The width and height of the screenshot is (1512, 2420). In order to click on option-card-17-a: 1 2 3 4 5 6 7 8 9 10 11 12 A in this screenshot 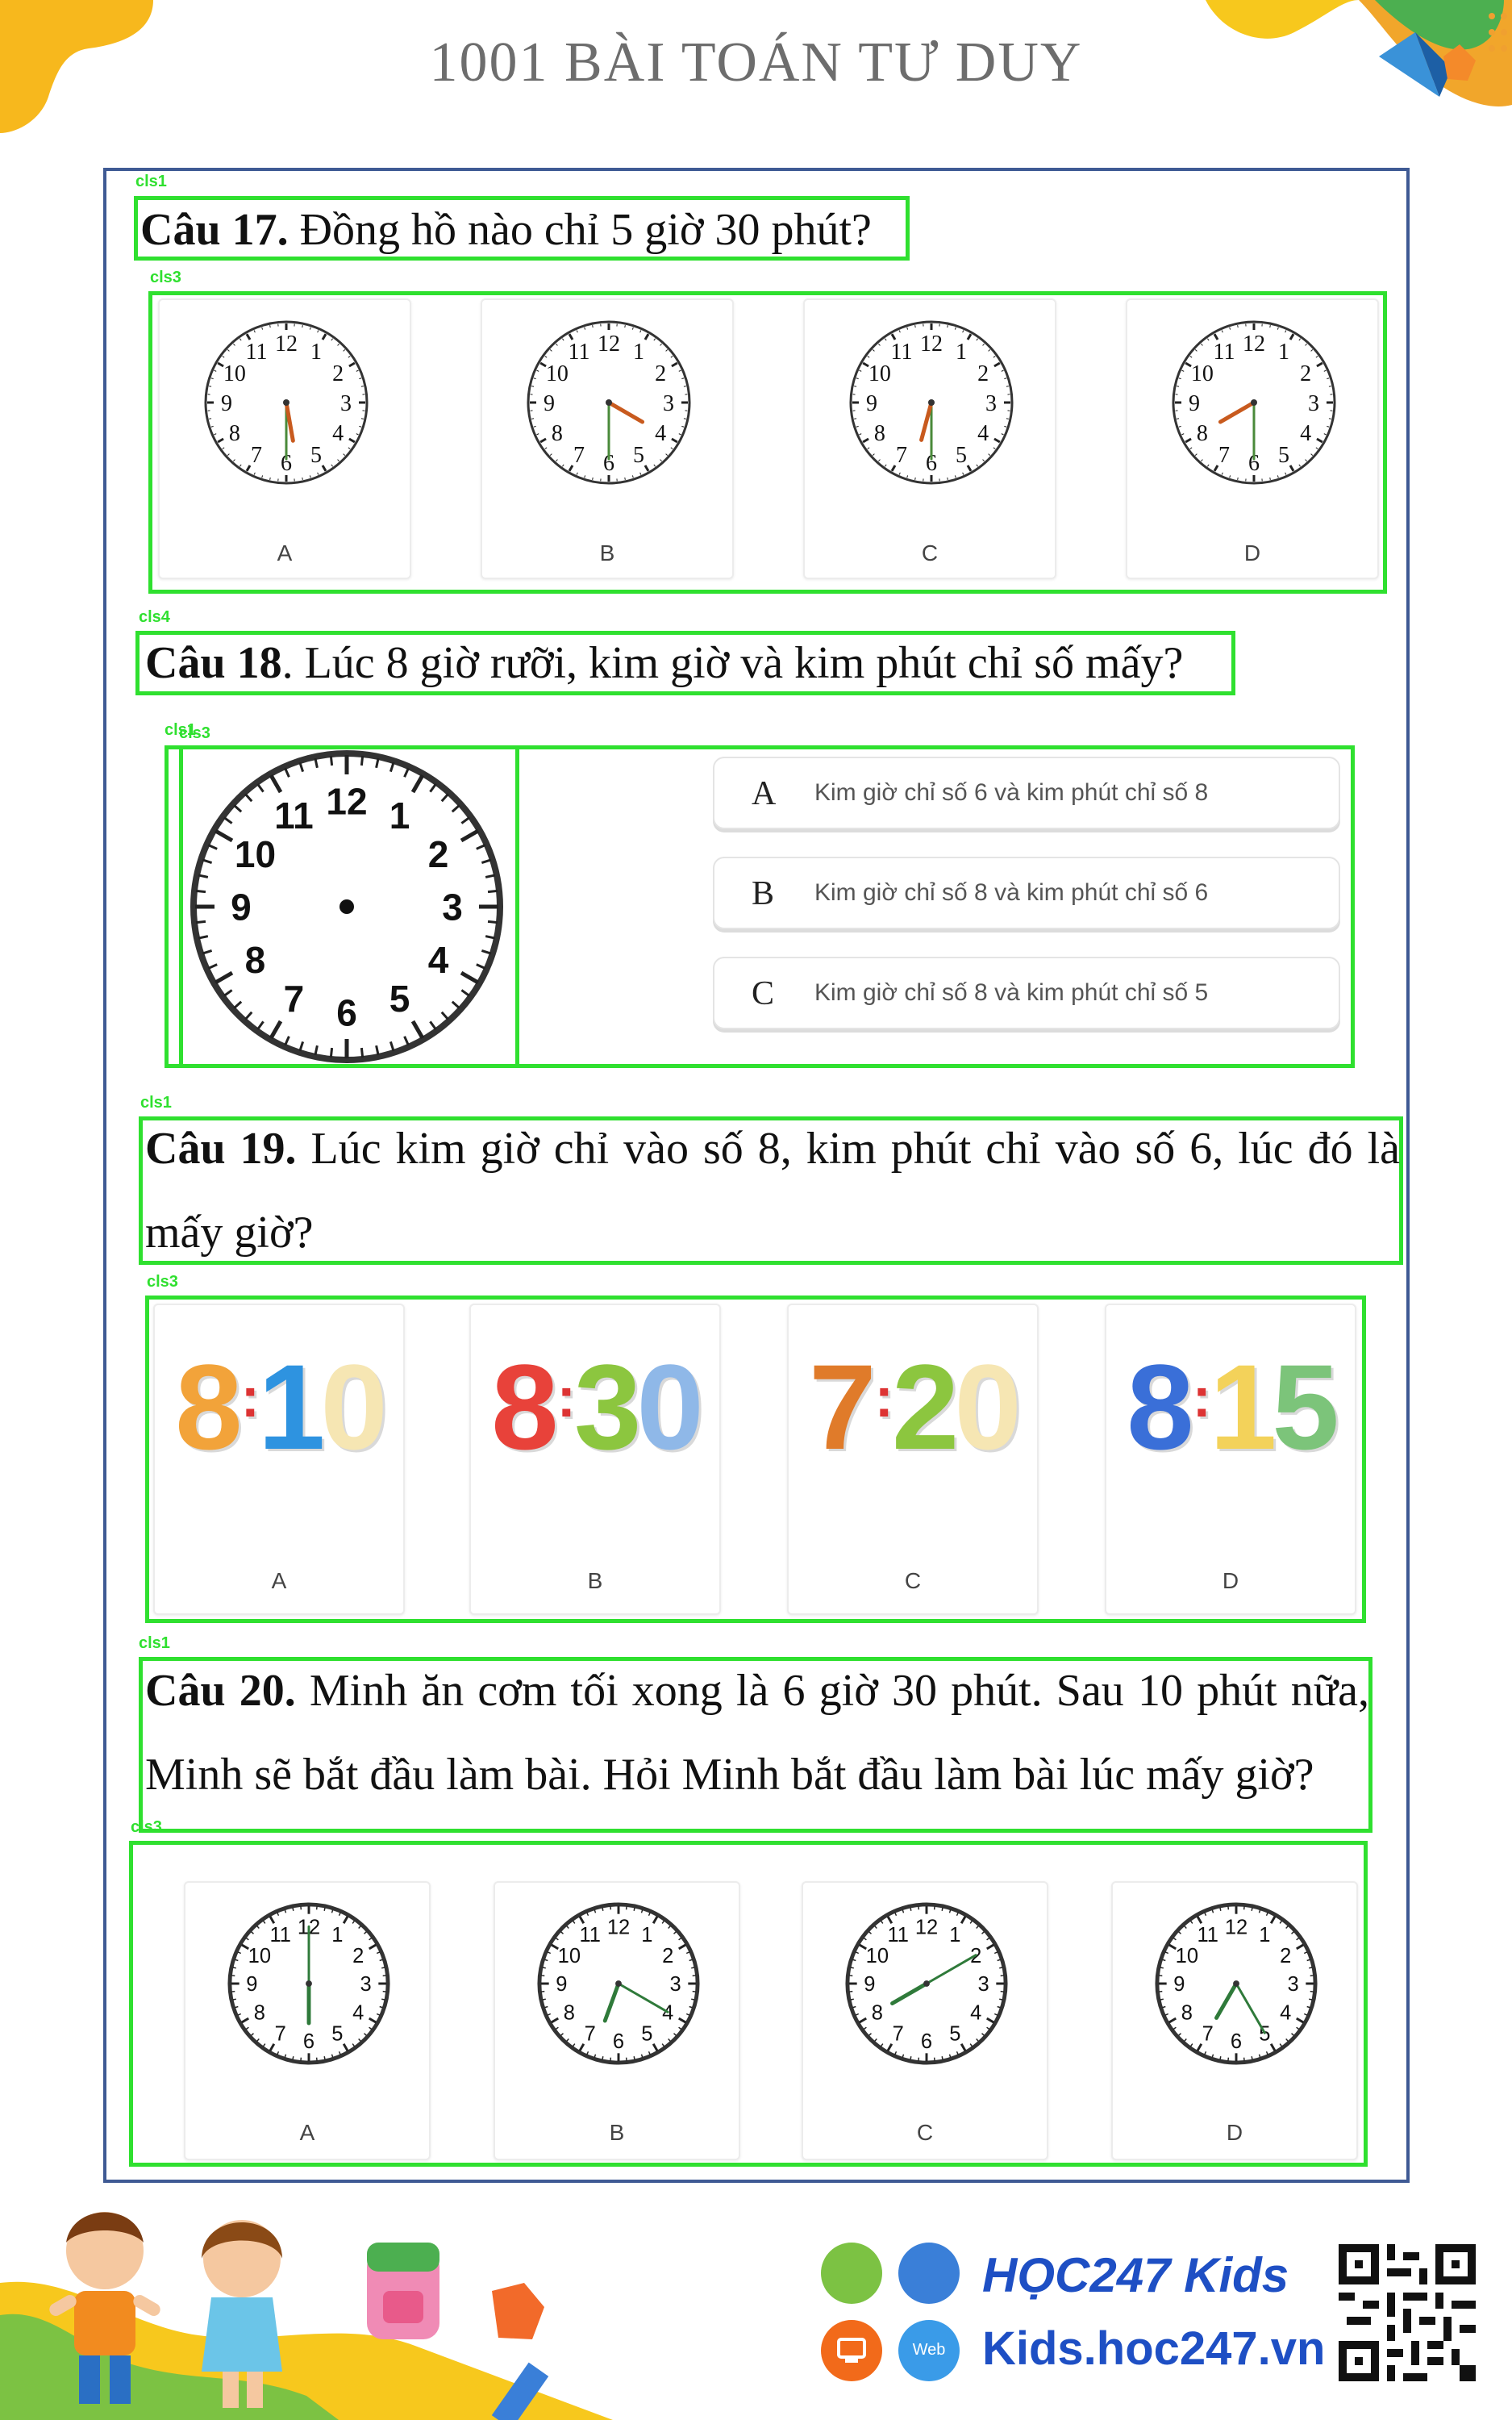, I will do `click(284, 438)`.